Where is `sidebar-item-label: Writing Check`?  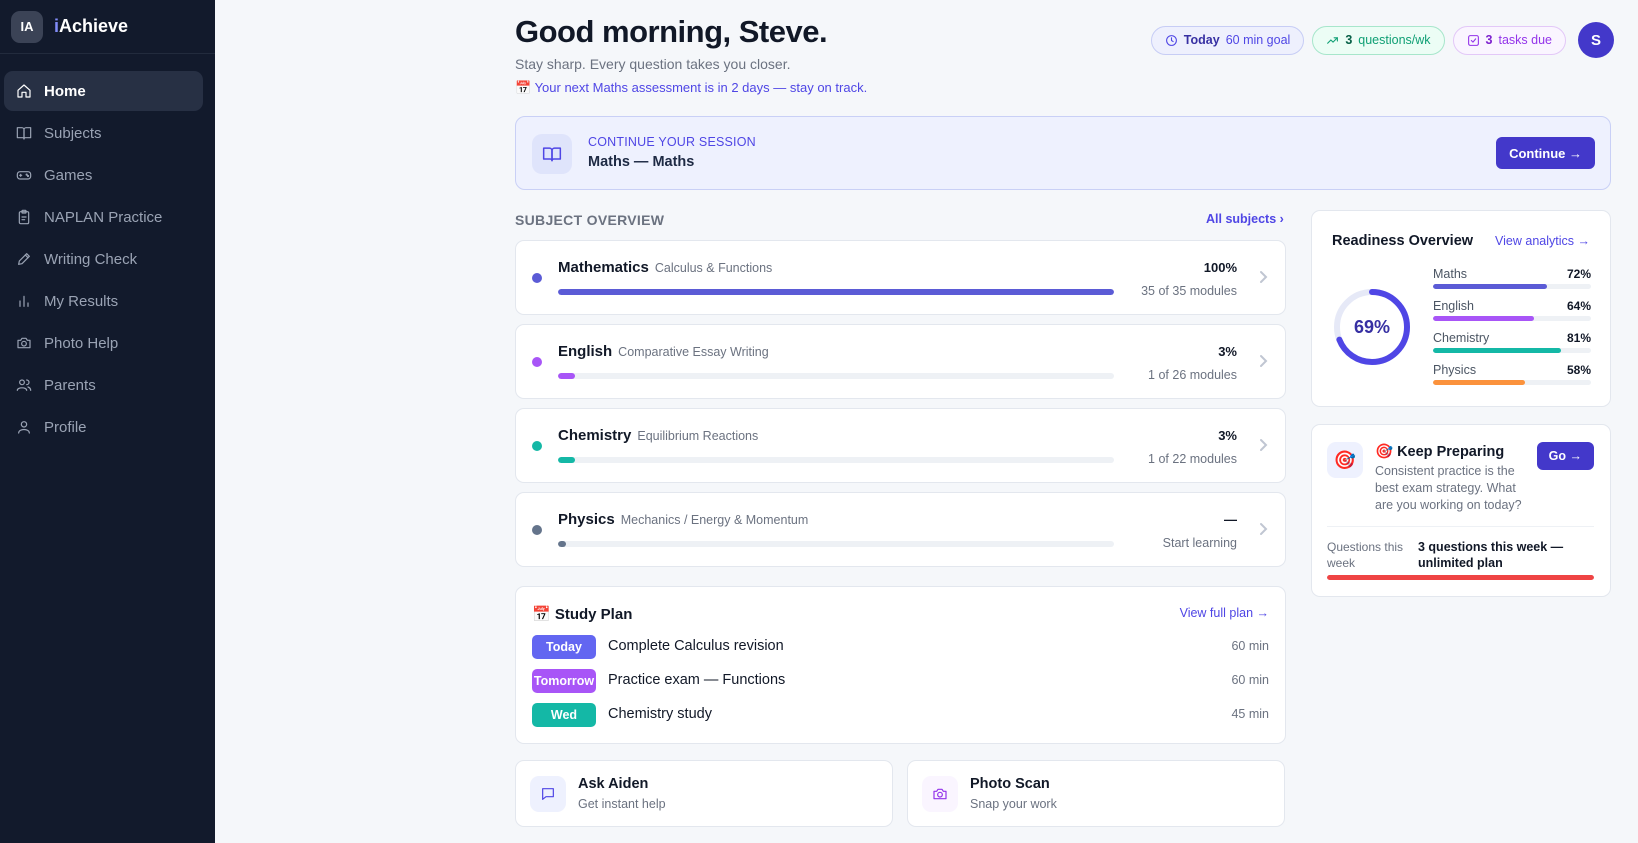
sidebar-item-label: Writing Check is located at coordinates (91, 259).